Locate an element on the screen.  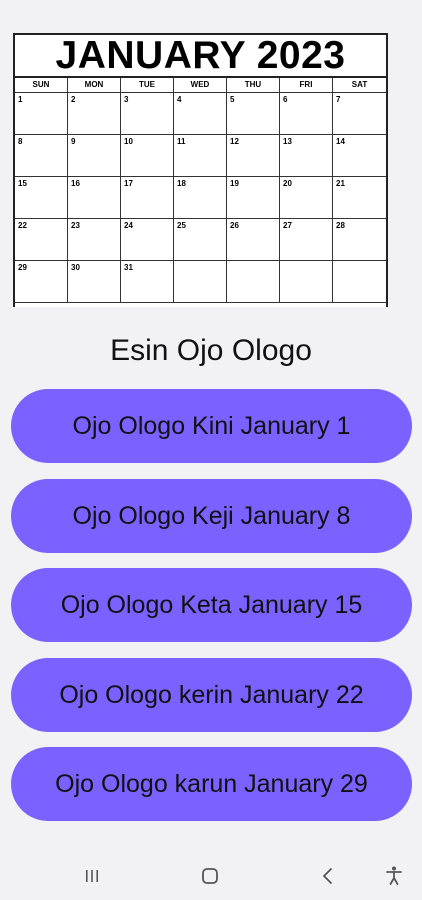
calendar-day-number: 16 is located at coordinates (75, 183).